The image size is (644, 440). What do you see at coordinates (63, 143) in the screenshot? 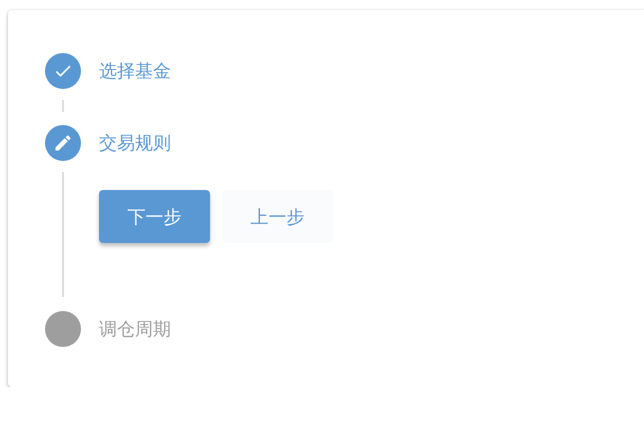
I see `pencil-icon` at bounding box center [63, 143].